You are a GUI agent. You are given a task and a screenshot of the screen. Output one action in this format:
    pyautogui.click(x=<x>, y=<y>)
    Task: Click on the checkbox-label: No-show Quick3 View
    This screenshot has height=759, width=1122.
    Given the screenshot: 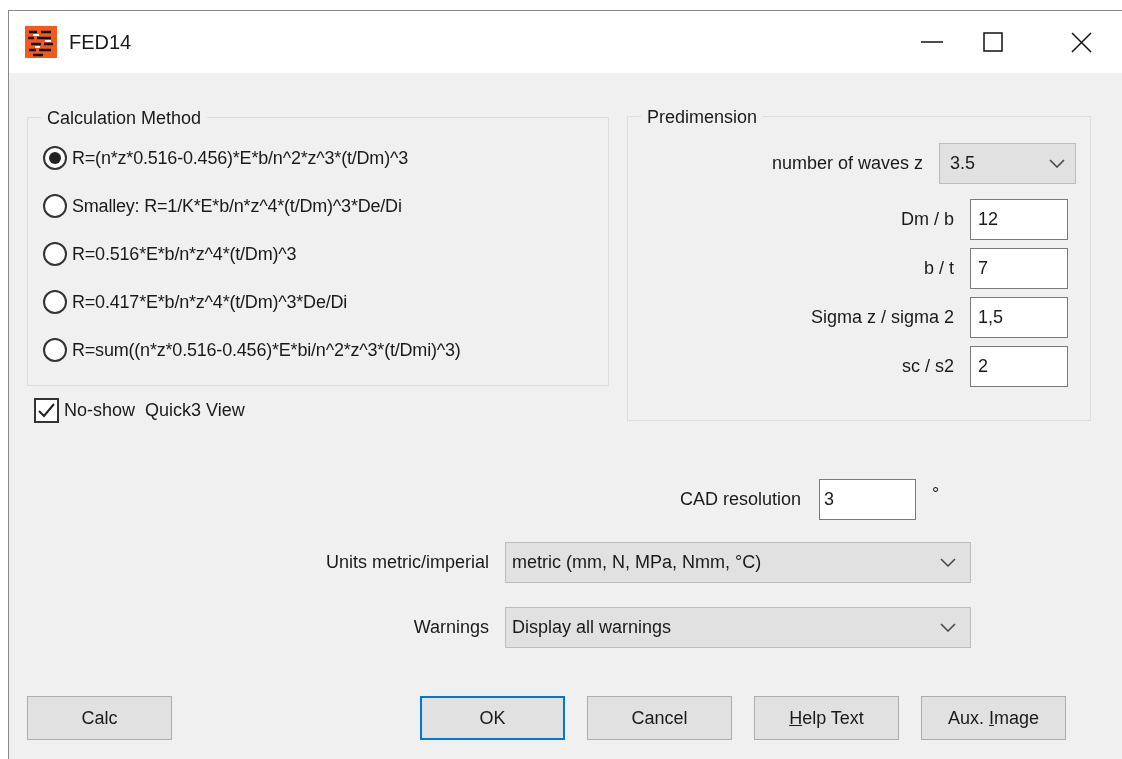 What is the action you would take?
    pyautogui.click(x=154, y=410)
    